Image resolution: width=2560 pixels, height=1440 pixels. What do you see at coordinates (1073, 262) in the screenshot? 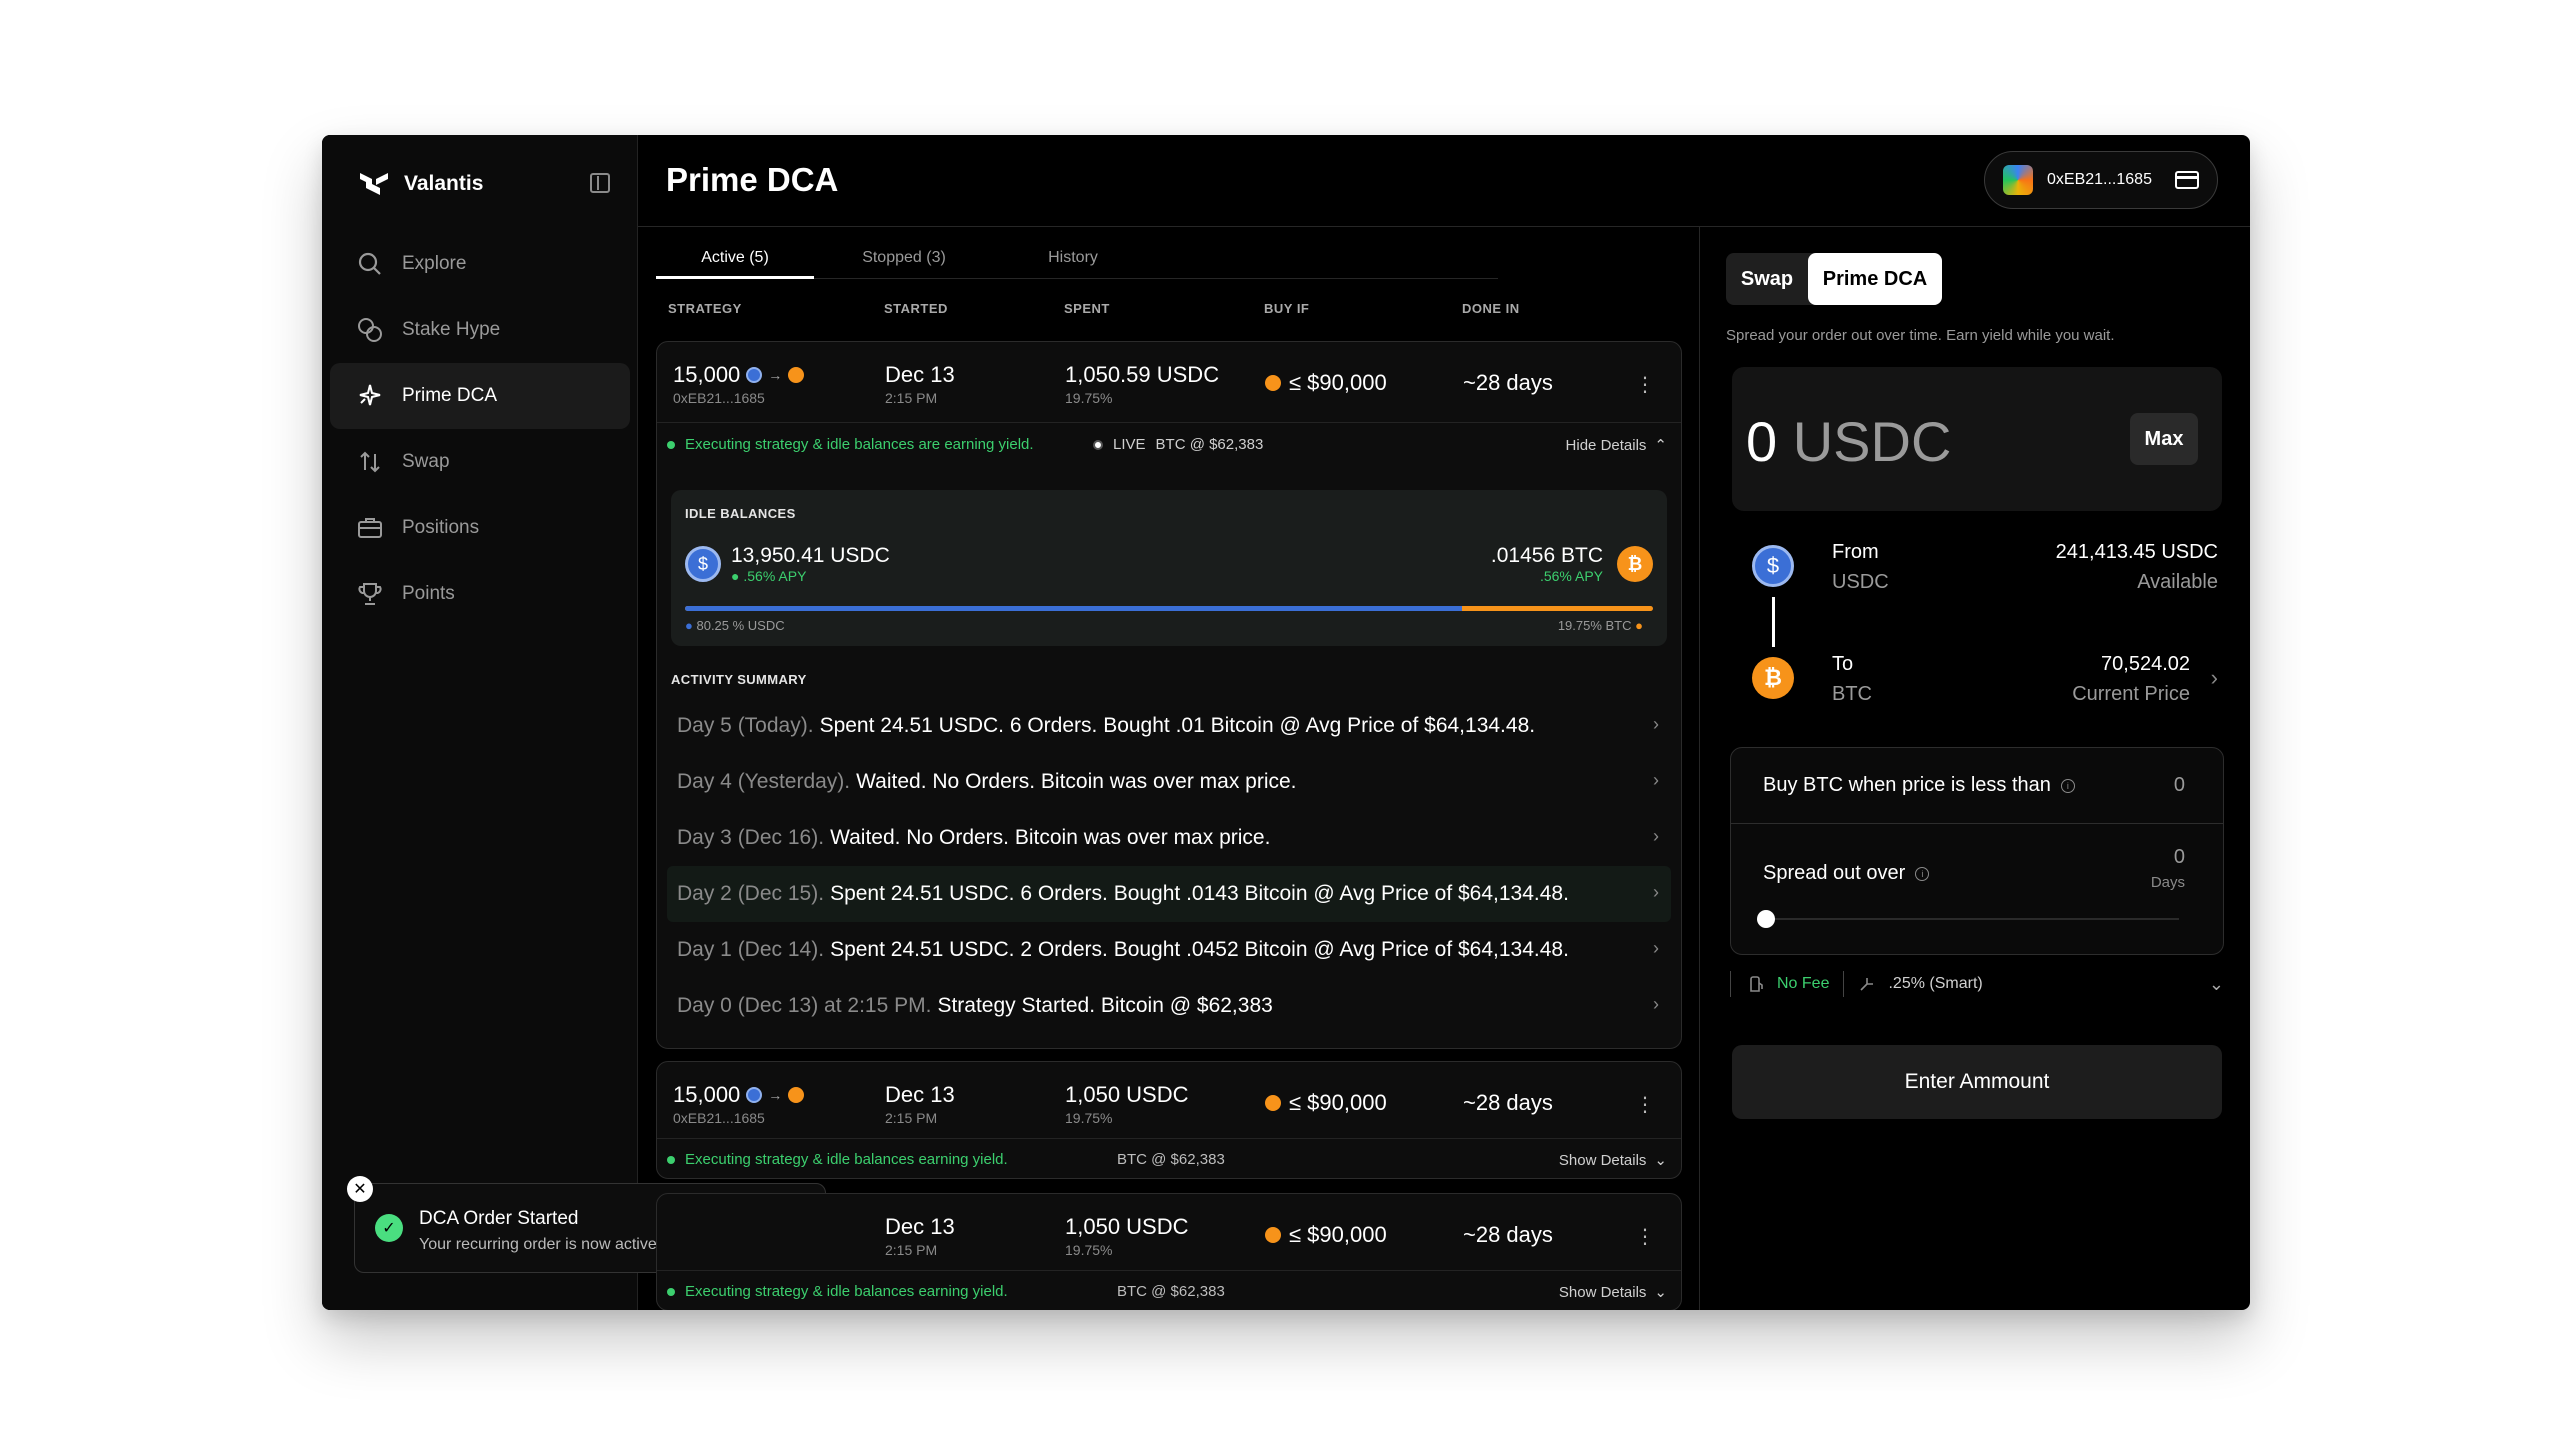
I see `tab-history: History` at bounding box center [1073, 262].